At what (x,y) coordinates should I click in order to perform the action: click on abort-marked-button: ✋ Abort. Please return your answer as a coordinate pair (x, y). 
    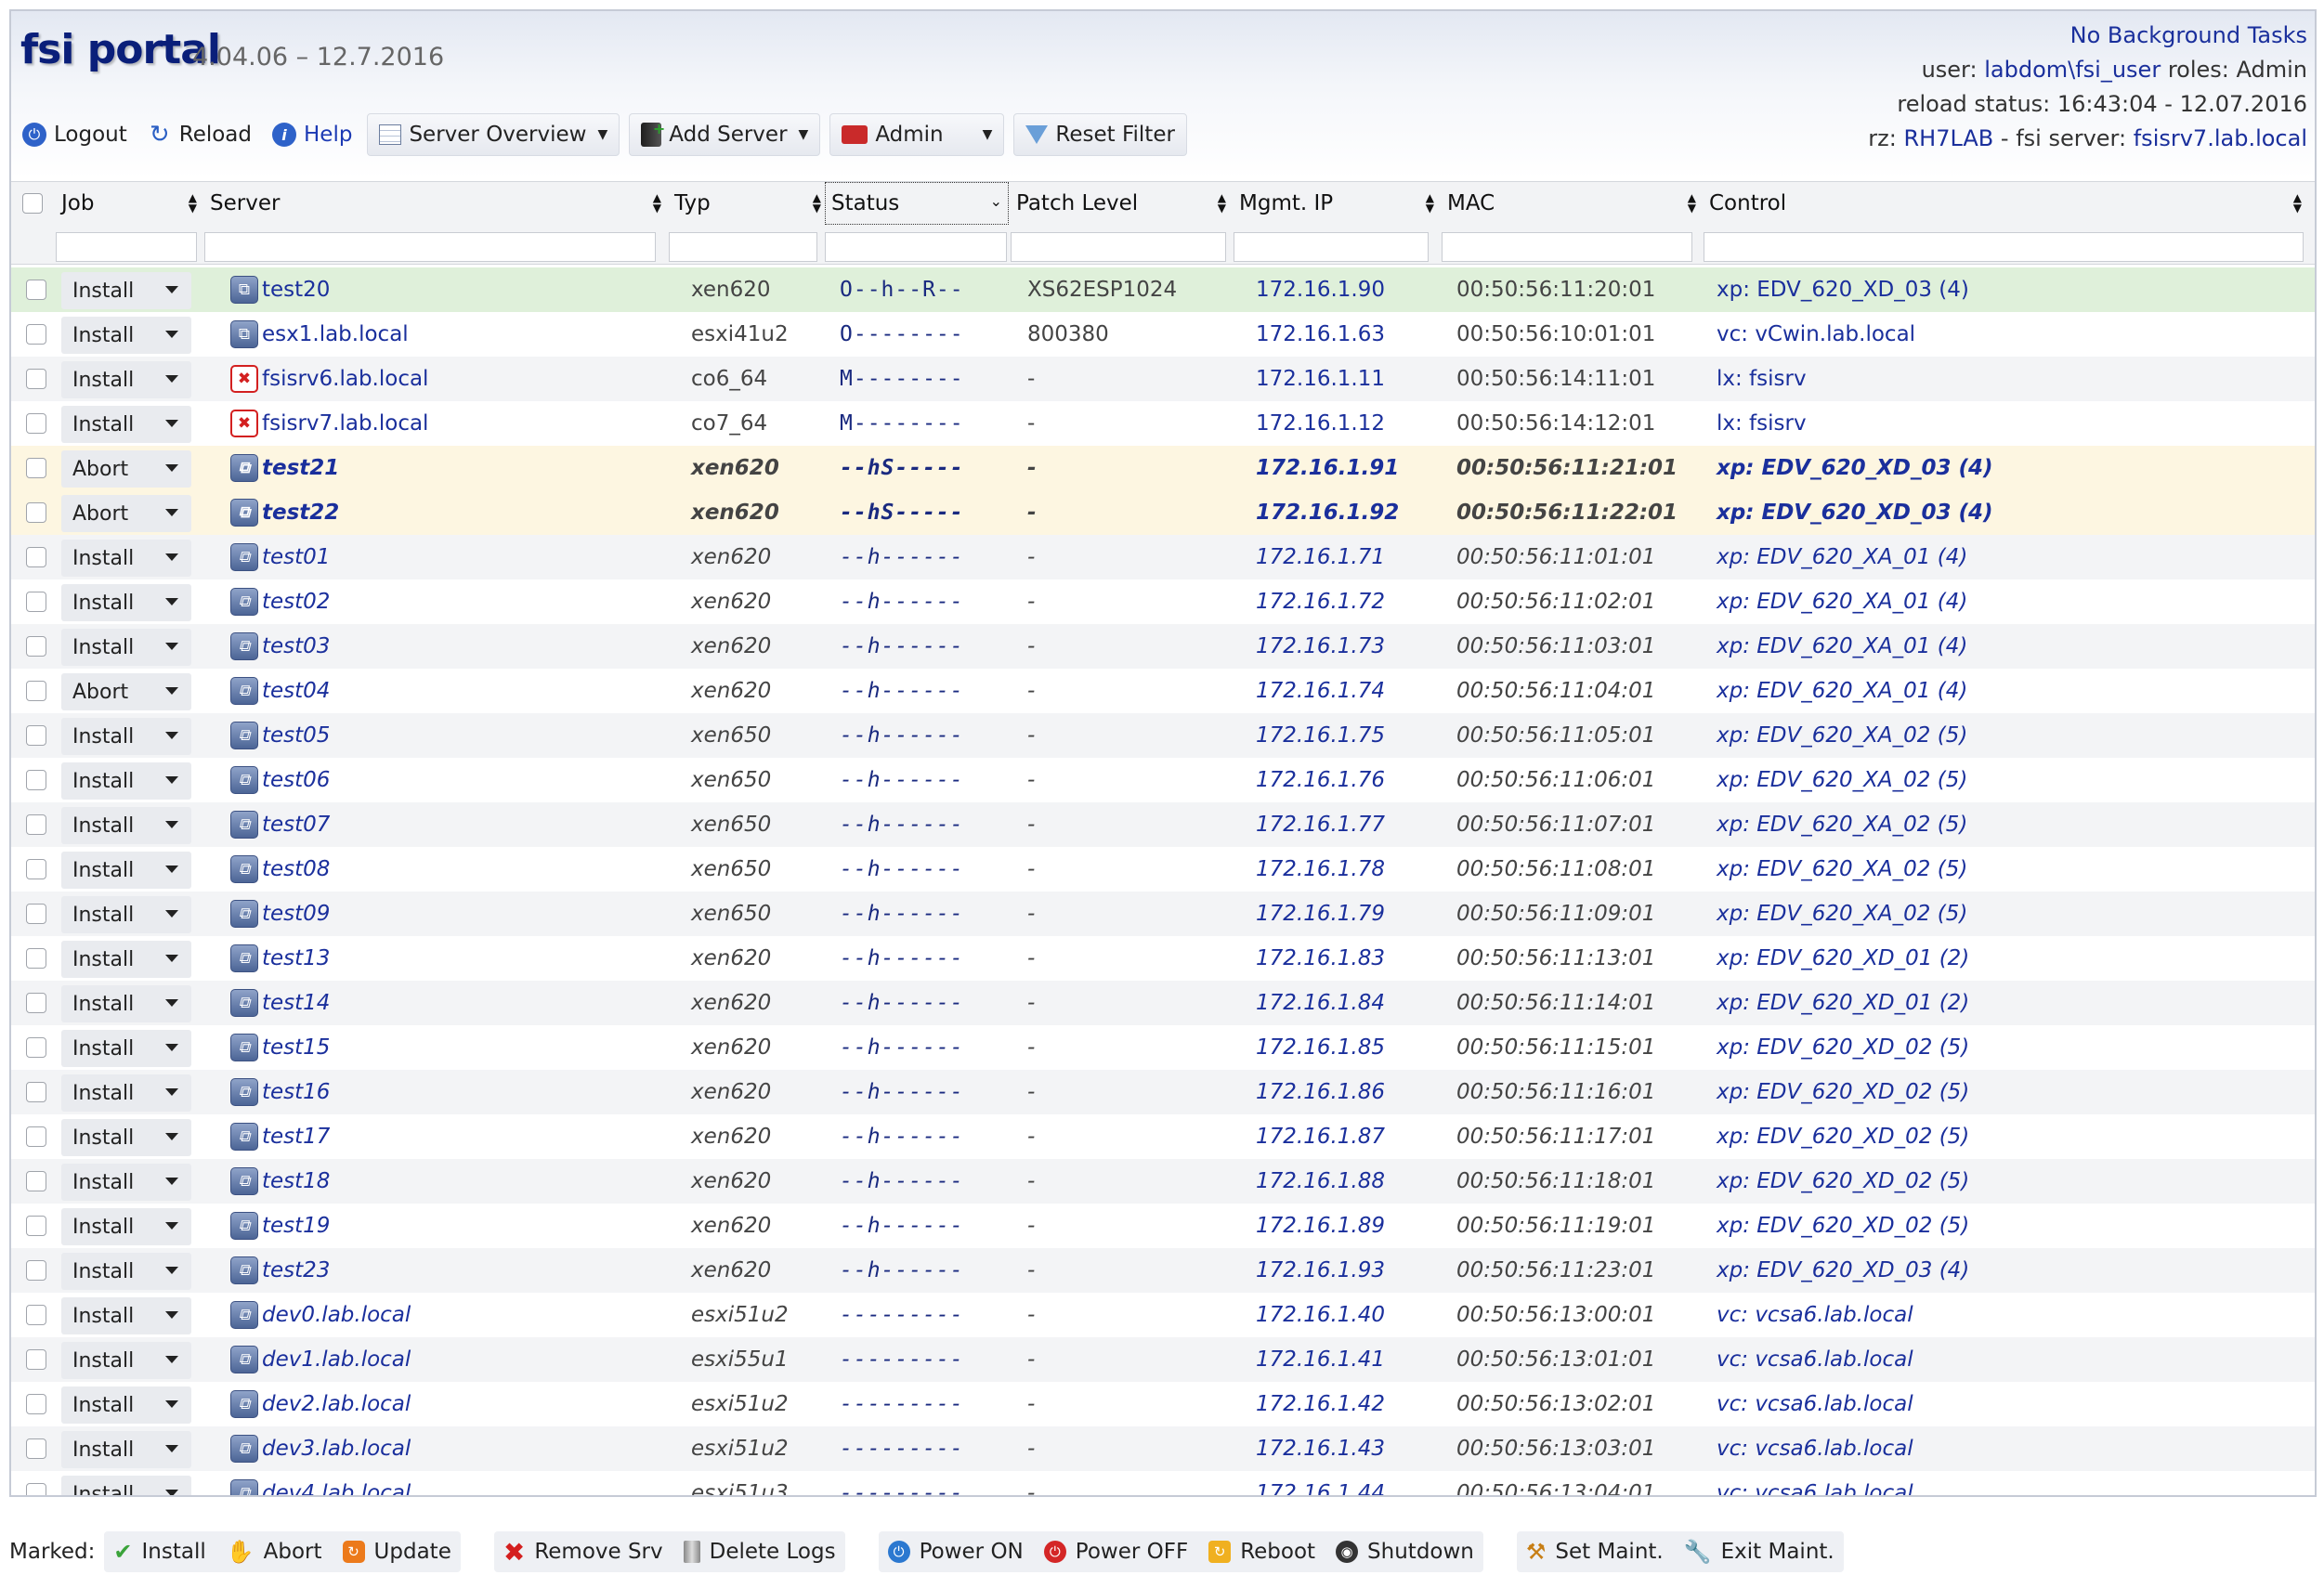
    Looking at the image, I should click on (274, 1552).